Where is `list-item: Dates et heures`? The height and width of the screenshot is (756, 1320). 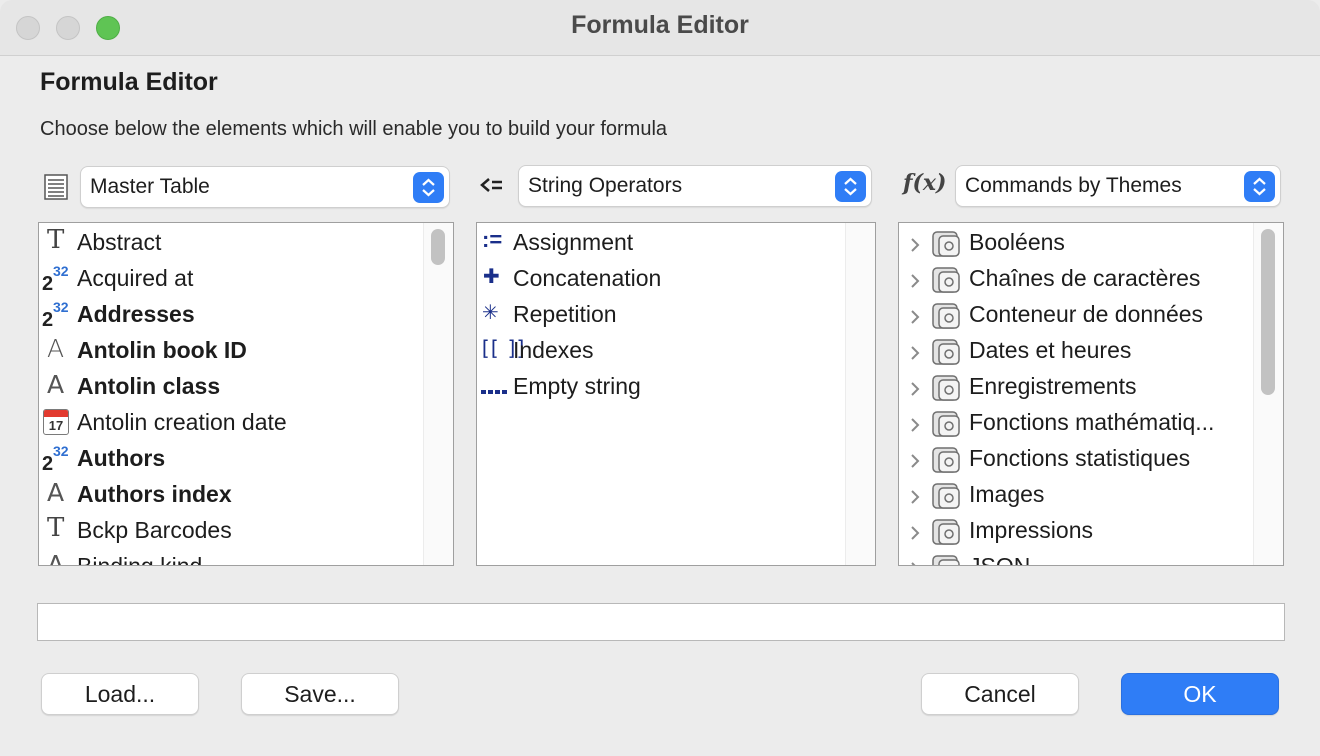 list-item: Dates et heures is located at coordinates (1076, 351).